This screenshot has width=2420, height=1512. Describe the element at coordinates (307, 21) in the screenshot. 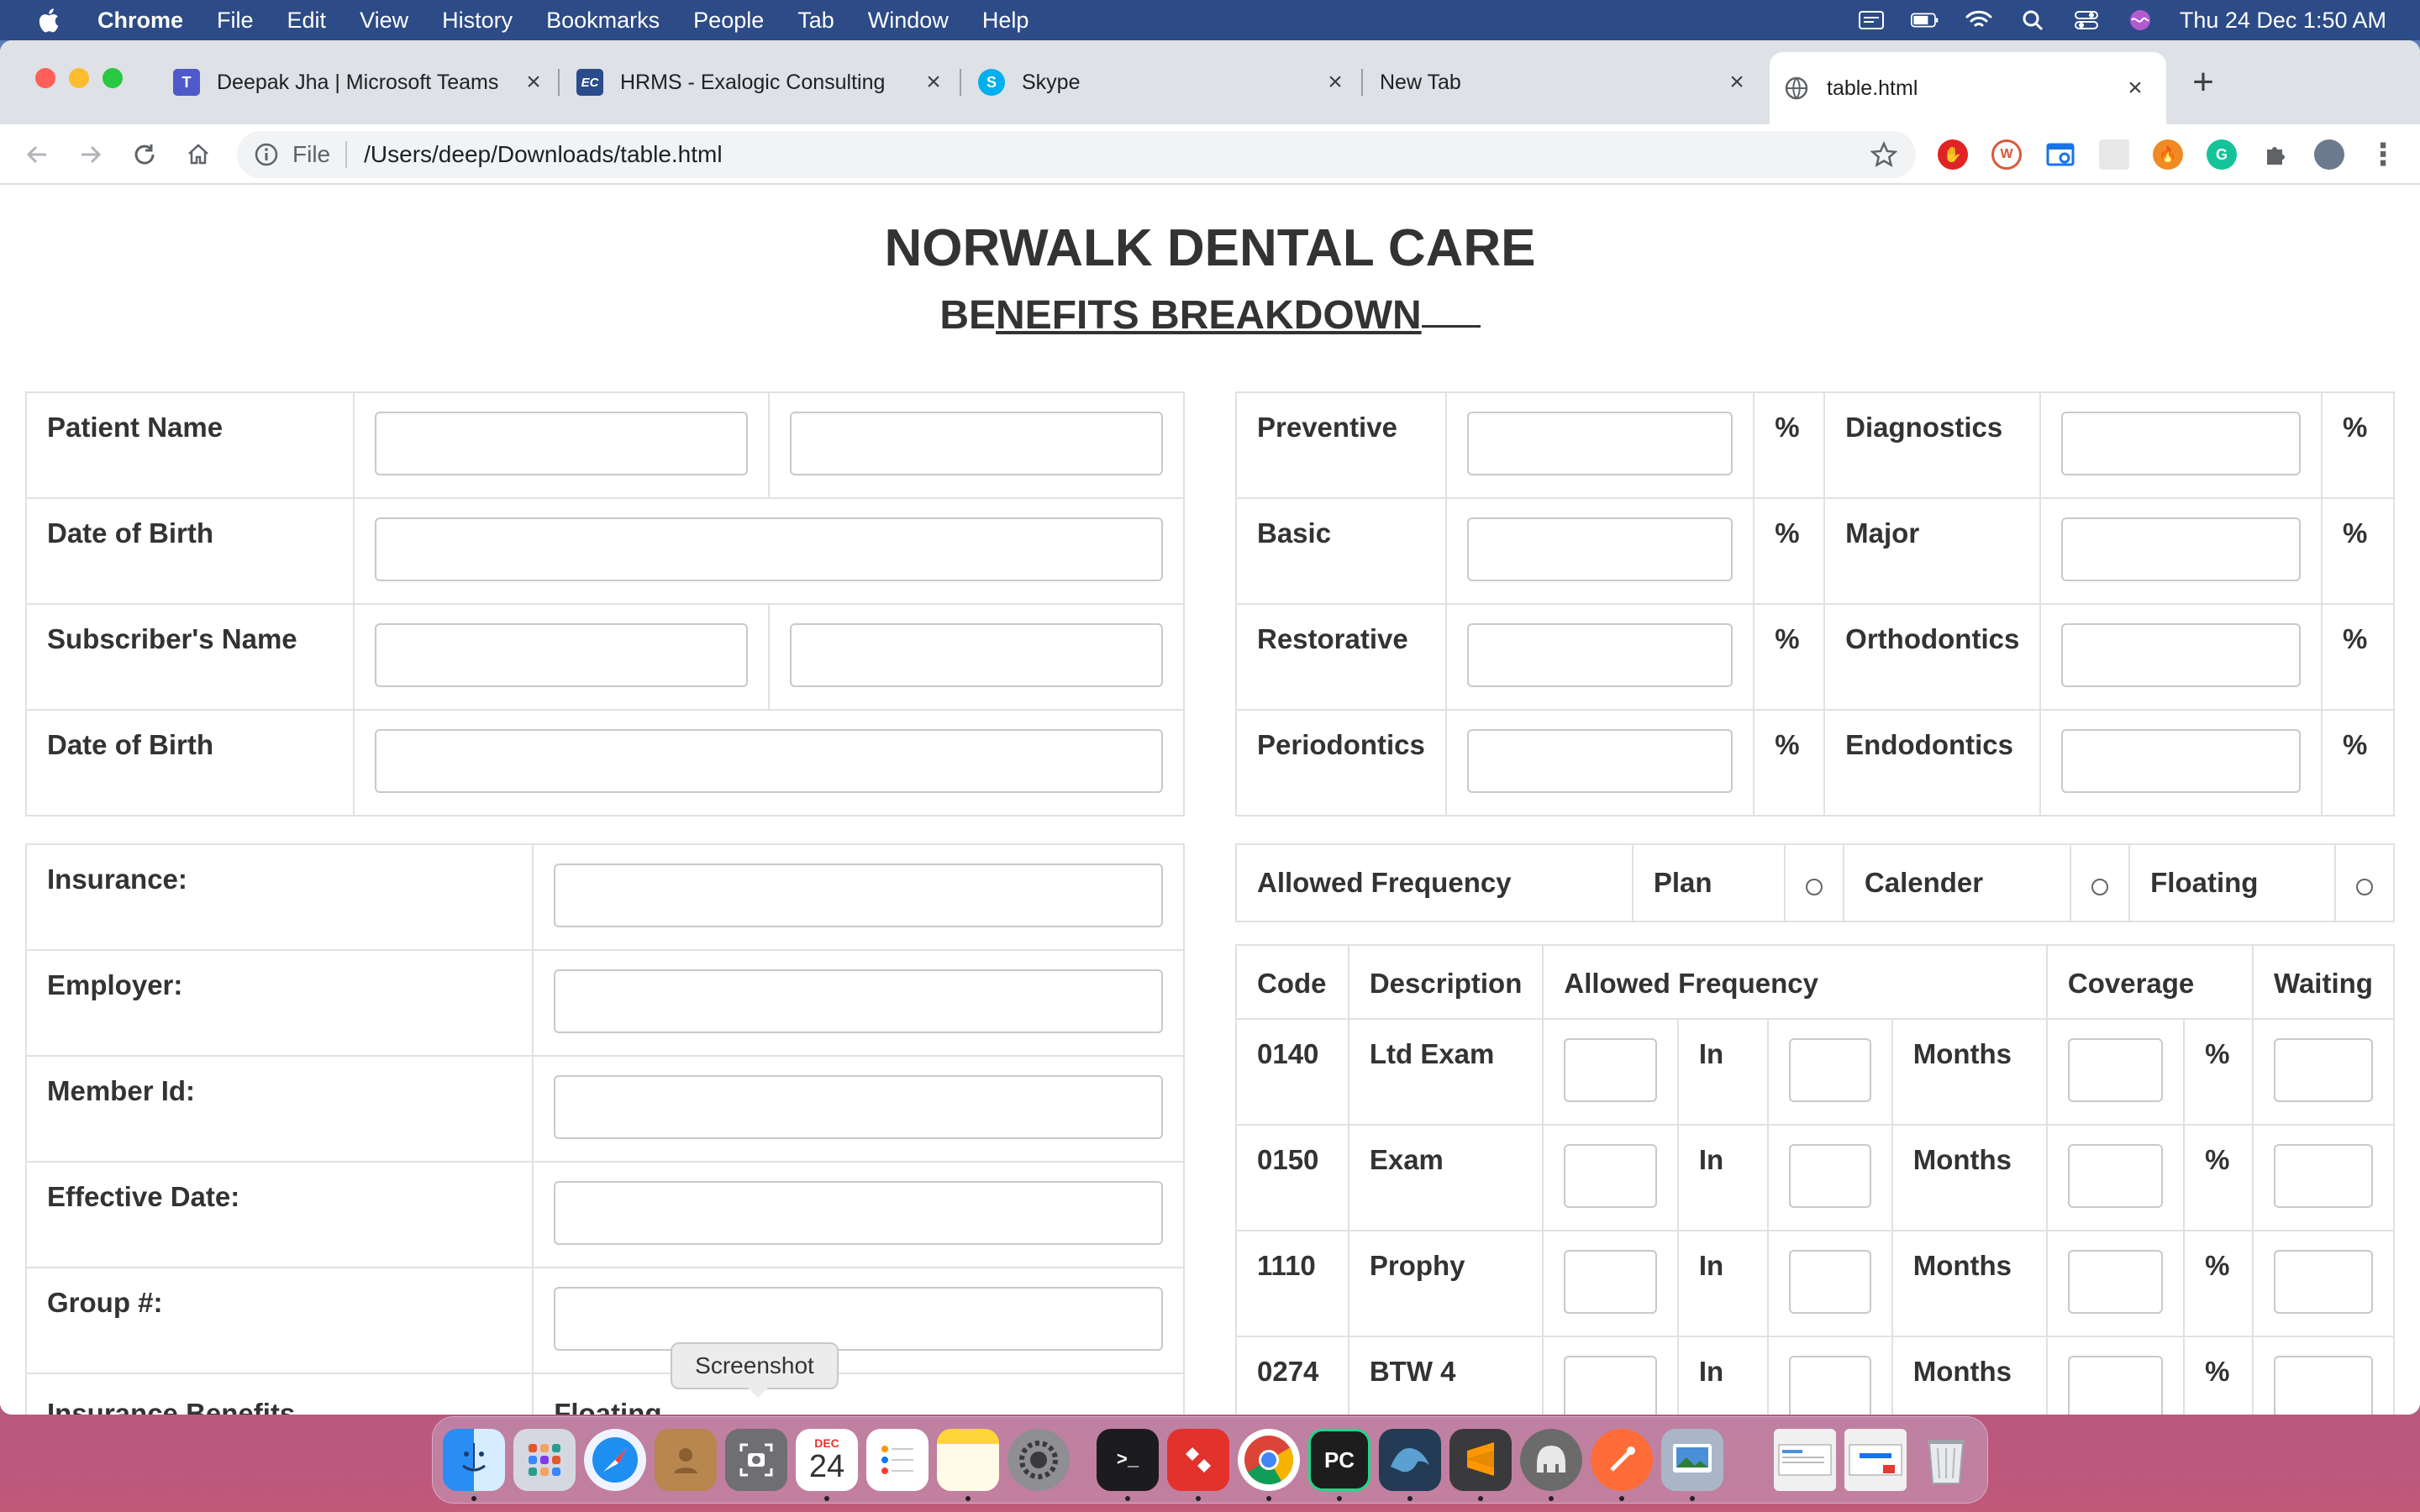

I see `menu-edit: Edit` at that location.